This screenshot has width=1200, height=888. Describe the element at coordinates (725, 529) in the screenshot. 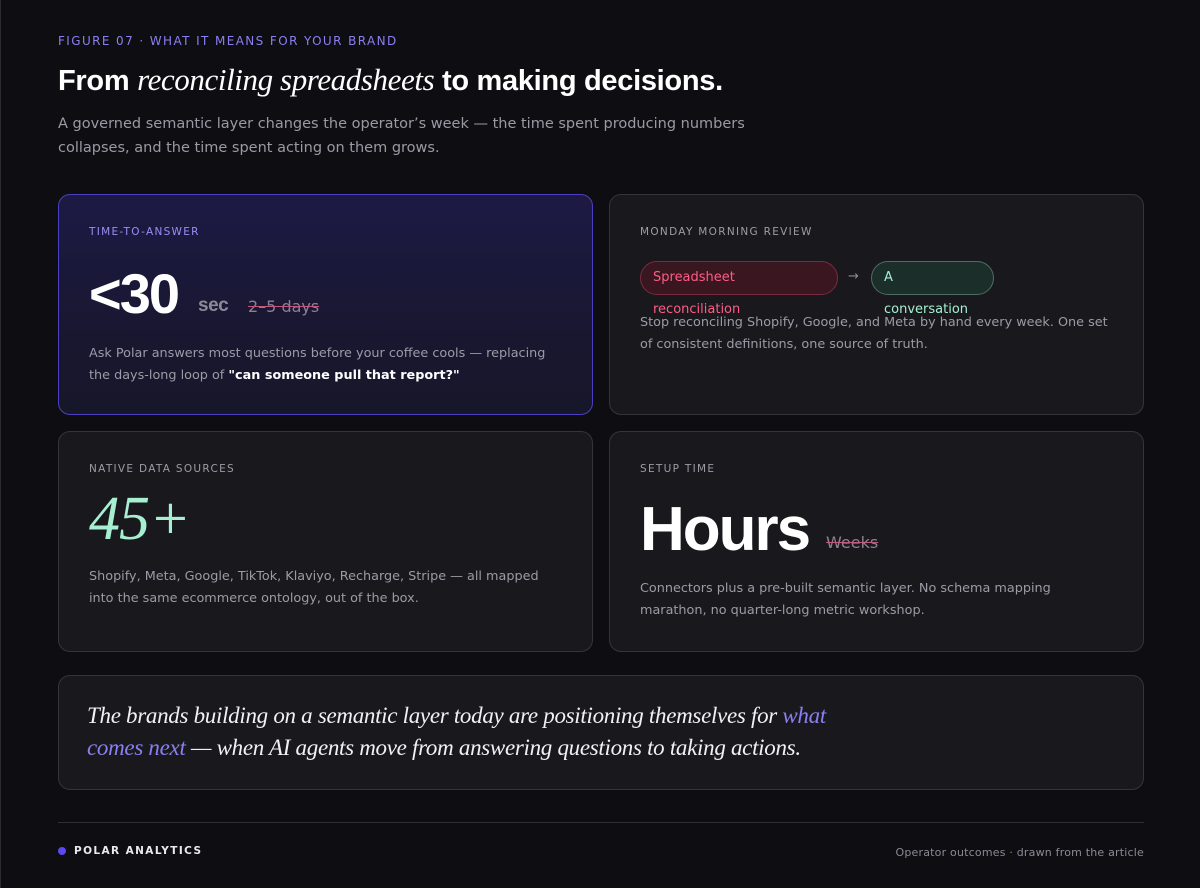

I see `metric-value: Hours` at that location.